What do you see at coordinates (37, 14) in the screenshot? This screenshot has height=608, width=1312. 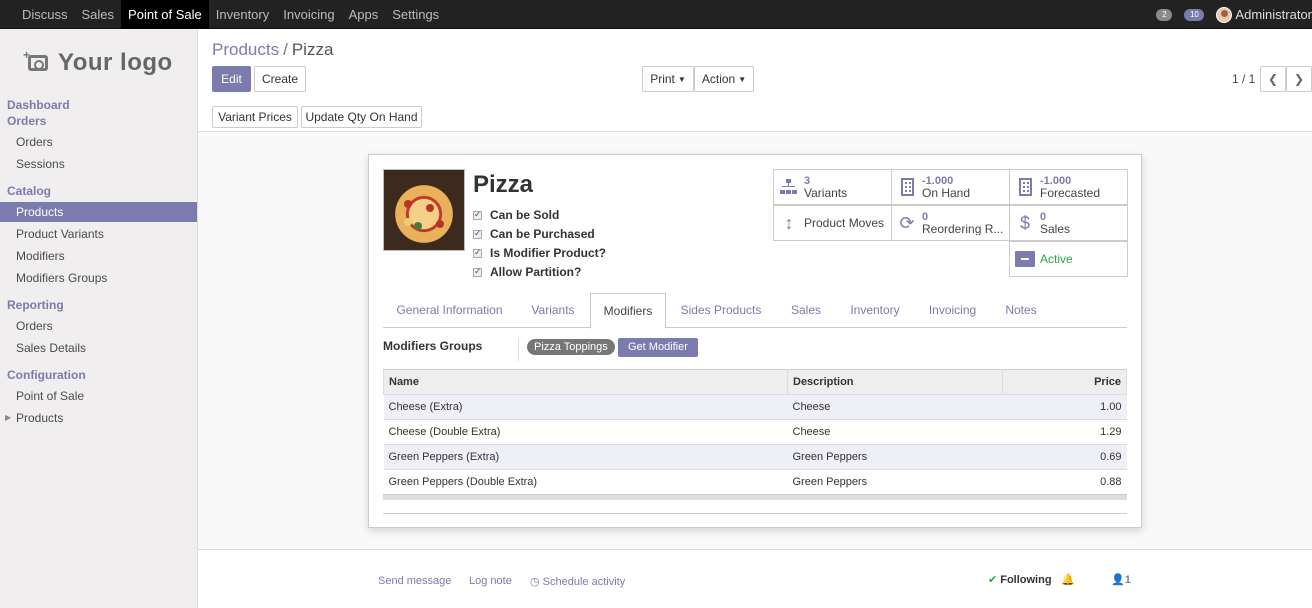 I see `menu-discuss: Discuss` at bounding box center [37, 14].